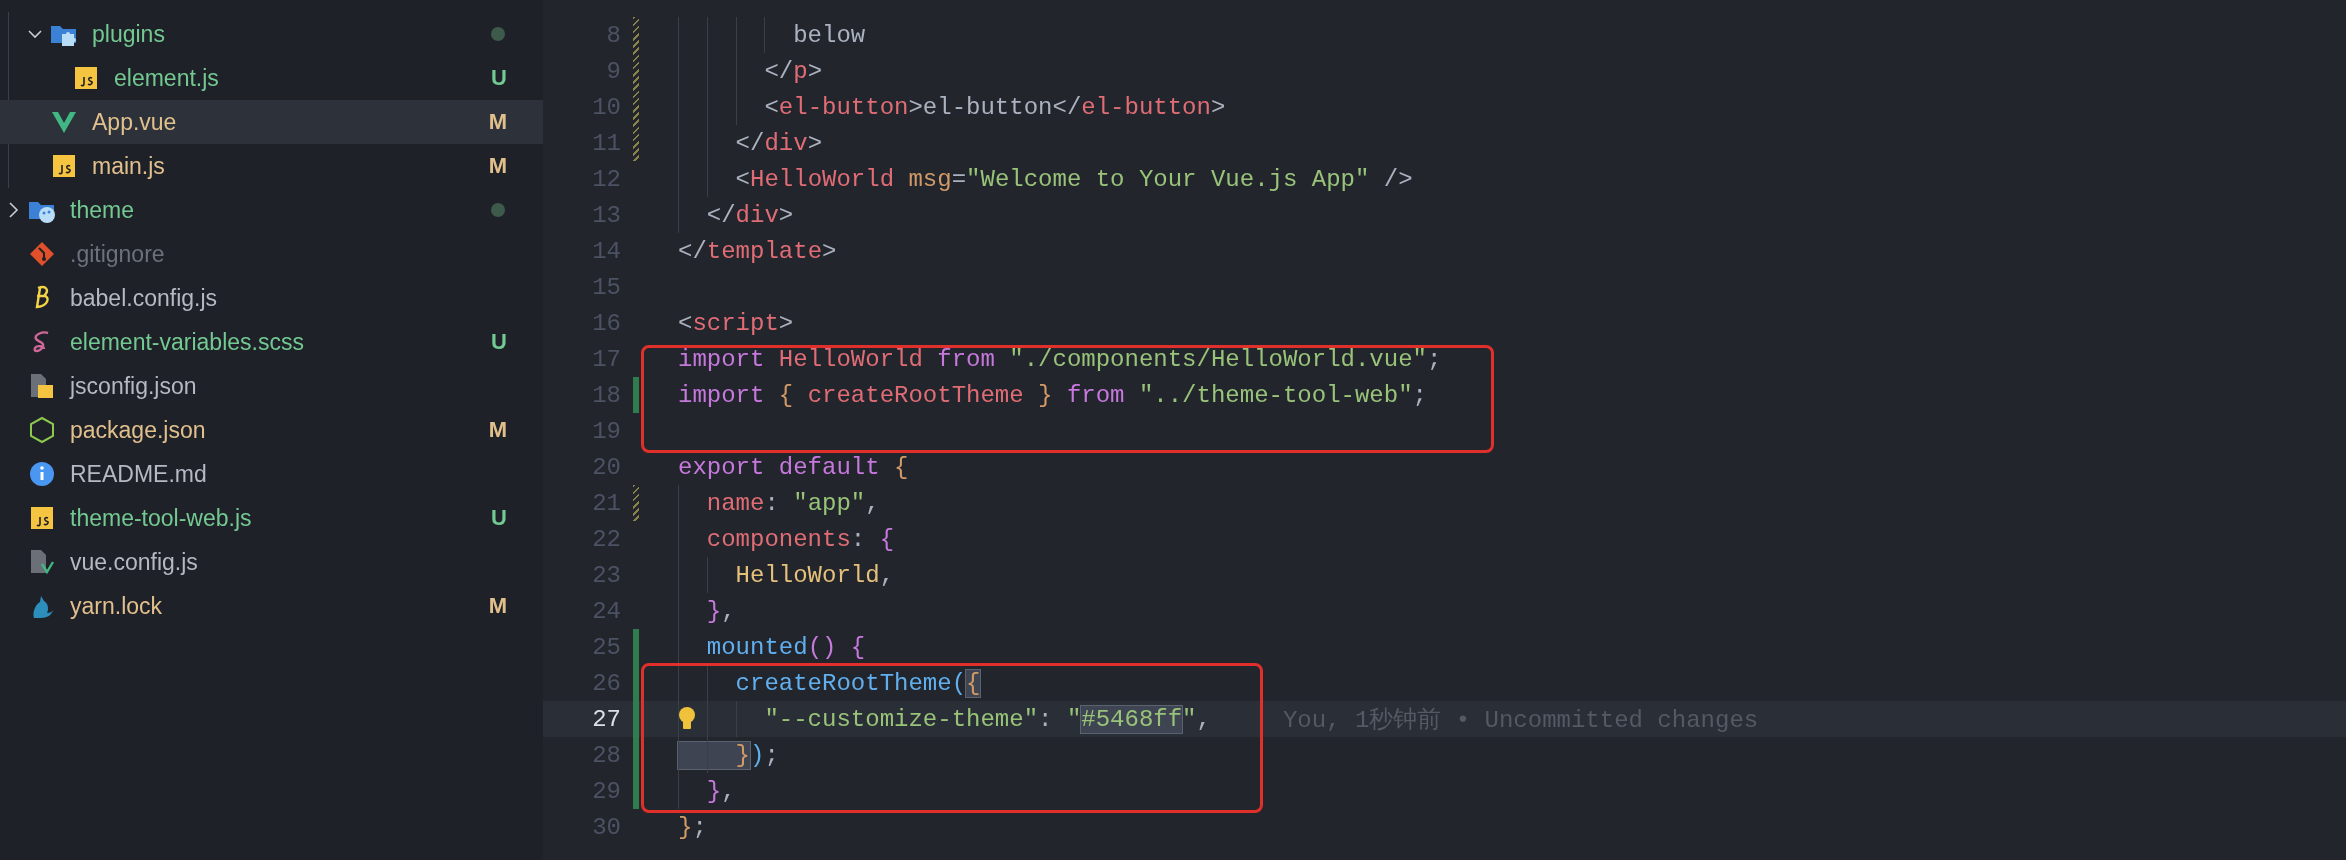 The width and height of the screenshot is (2346, 860). What do you see at coordinates (134, 562) in the screenshot?
I see `file-name: vue.config.js` at bounding box center [134, 562].